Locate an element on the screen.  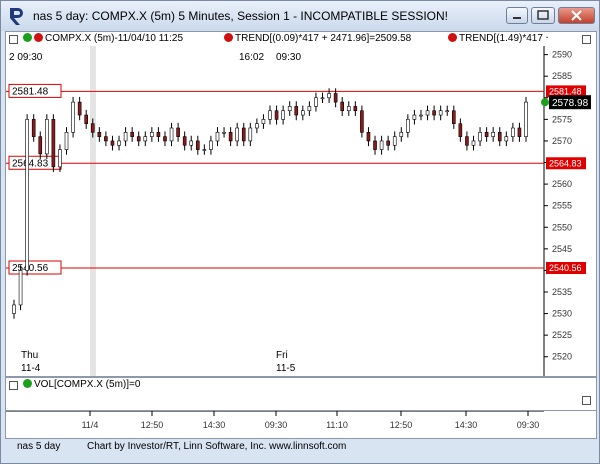
price-tick-label: 2530 is located at coordinates (562, 314).